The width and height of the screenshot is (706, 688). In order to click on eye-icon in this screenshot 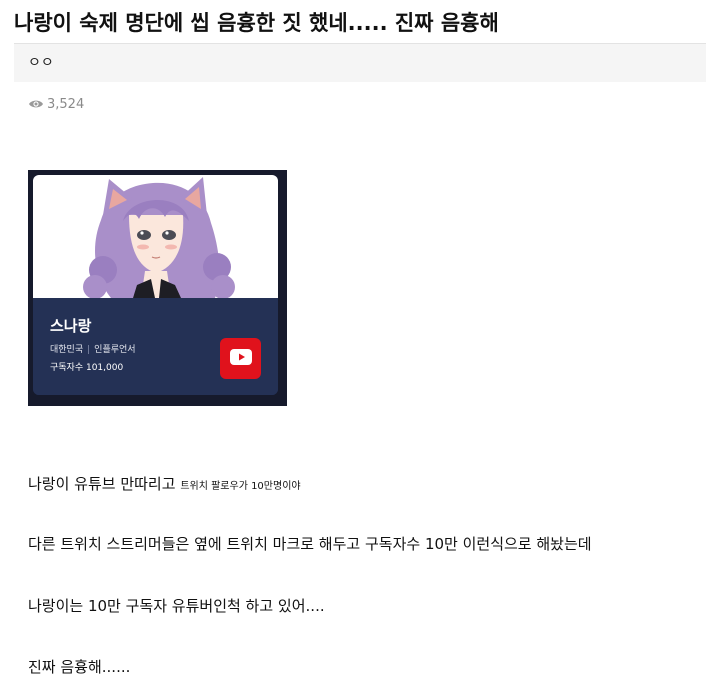, I will do `click(36, 104)`.